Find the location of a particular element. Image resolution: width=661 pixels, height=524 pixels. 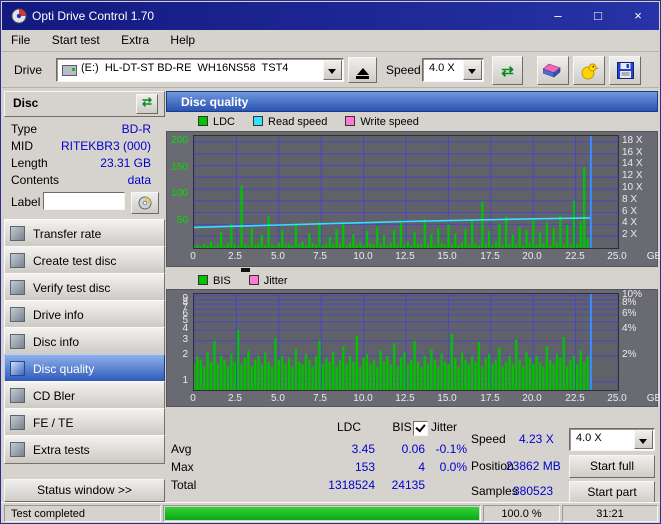

jitter-checkbox is located at coordinates (420, 428).